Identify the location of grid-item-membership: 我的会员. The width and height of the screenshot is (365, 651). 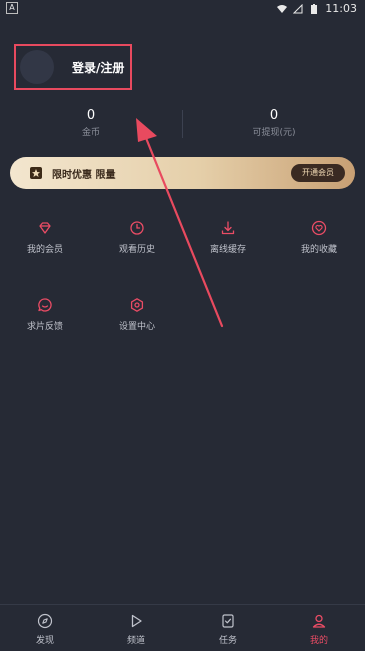
(45, 240).